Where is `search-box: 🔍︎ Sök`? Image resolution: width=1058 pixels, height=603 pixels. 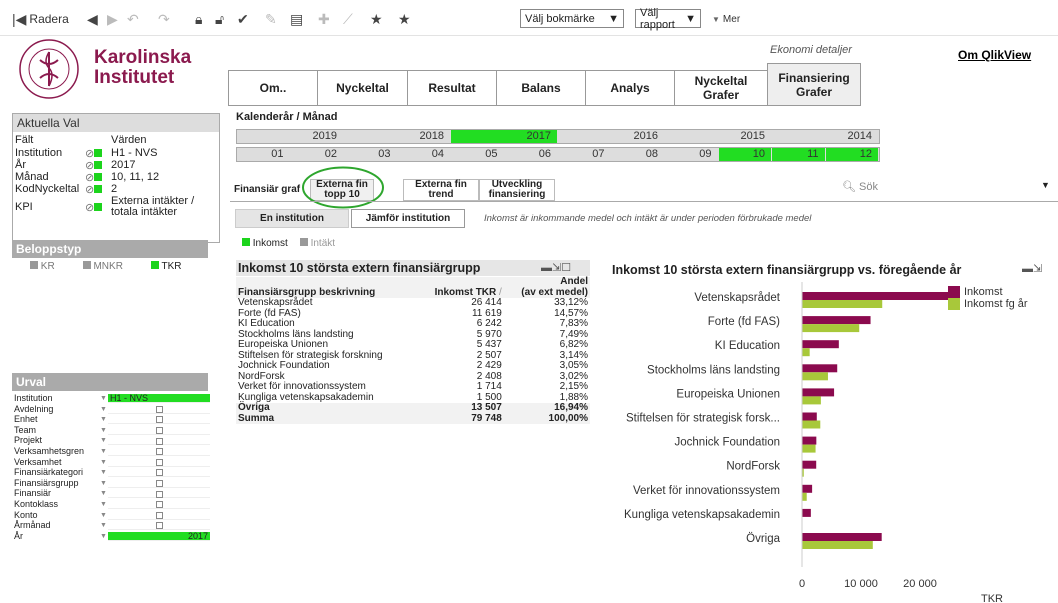 search-box: 🔍︎ Sök is located at coordinates (860, 186).